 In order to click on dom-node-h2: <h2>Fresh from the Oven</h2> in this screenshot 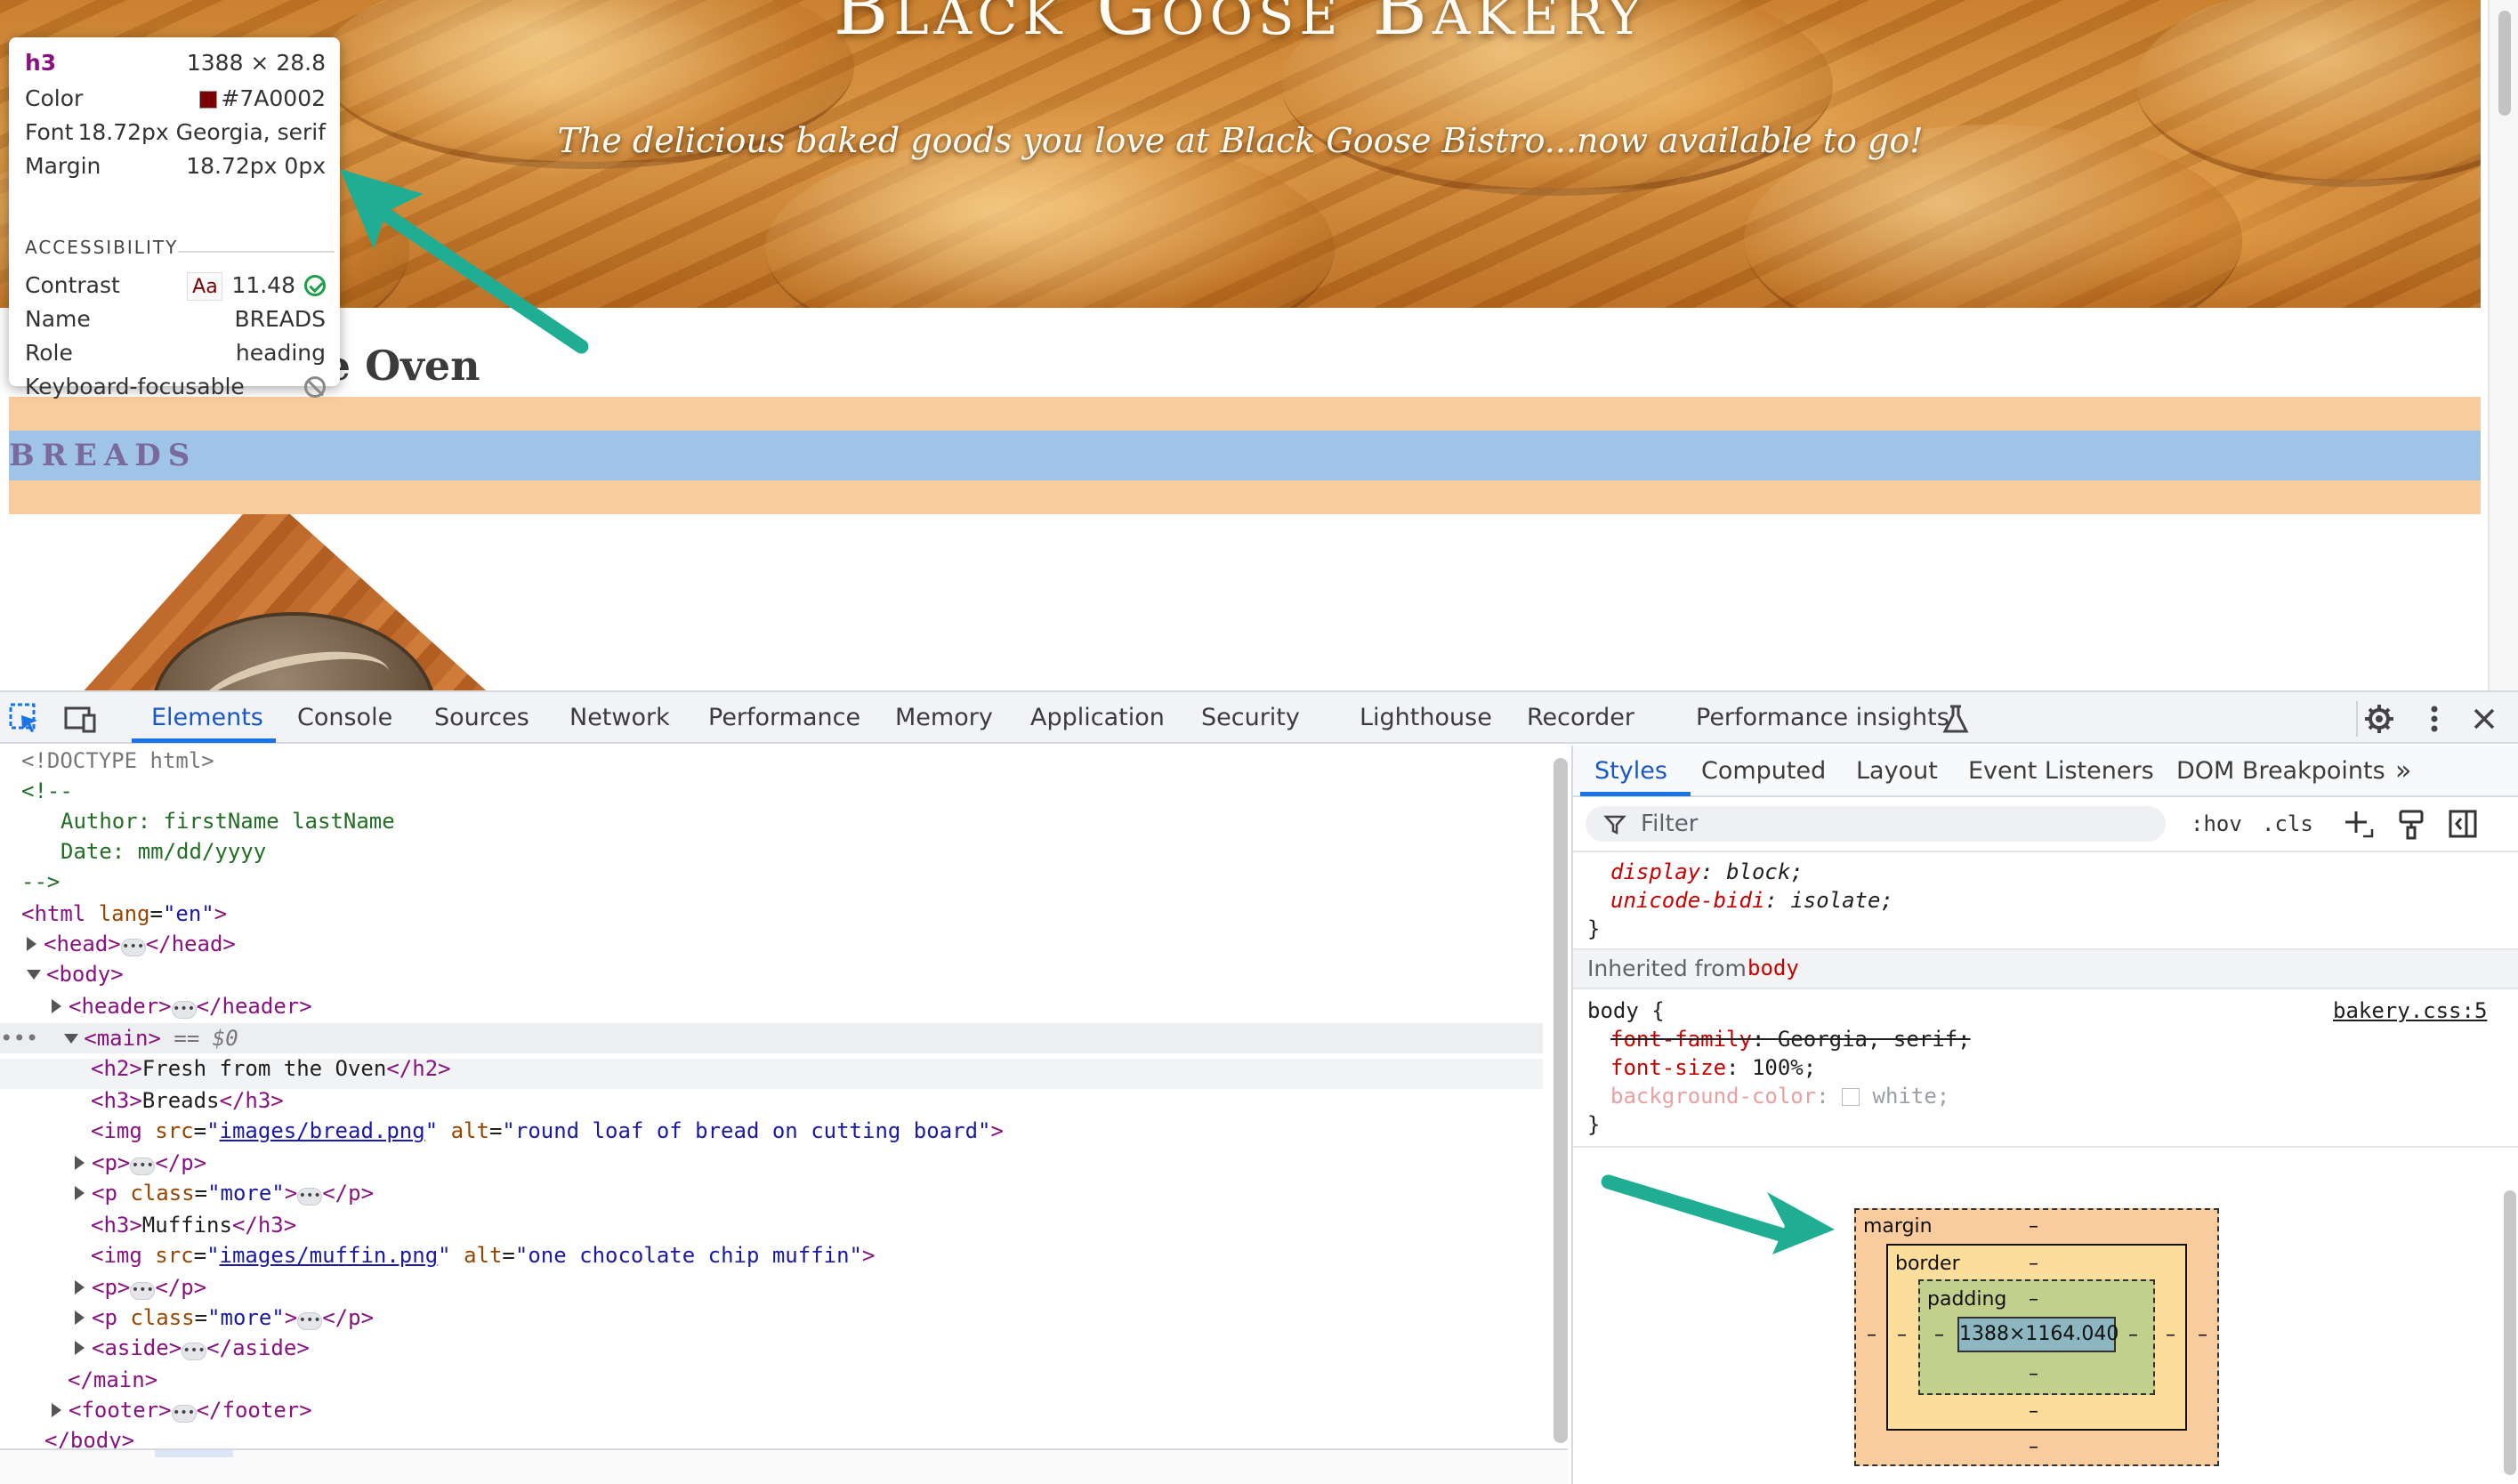, I will do `click(271, 1068)`.